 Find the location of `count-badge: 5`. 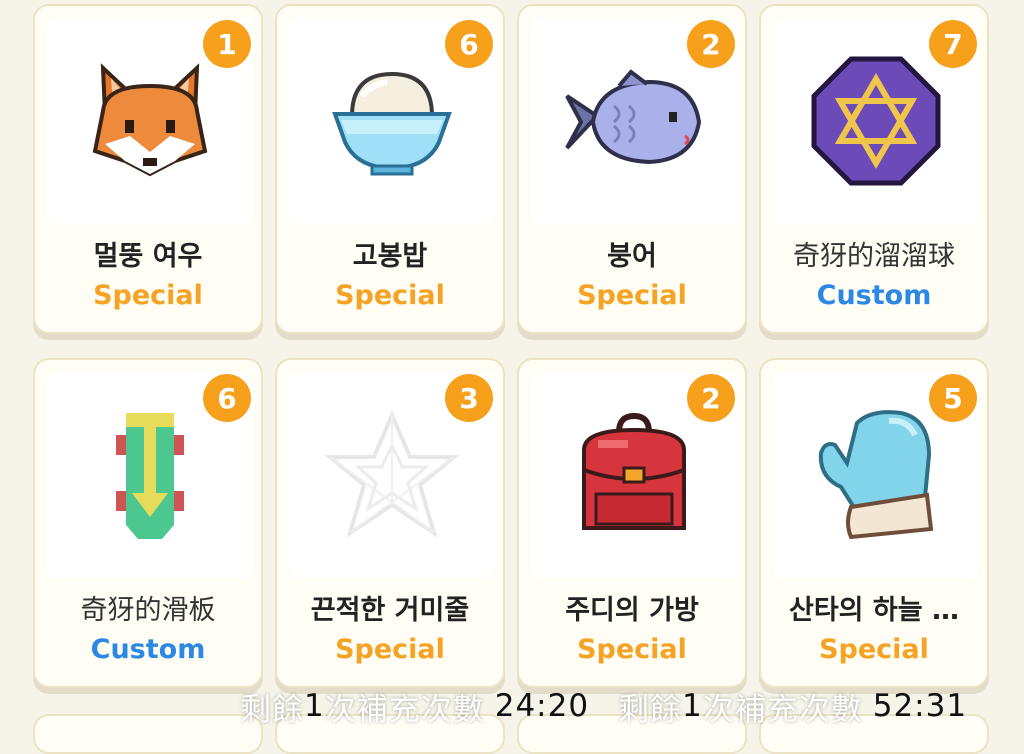

count-badge: 5 is located at coordinates (953, 398).